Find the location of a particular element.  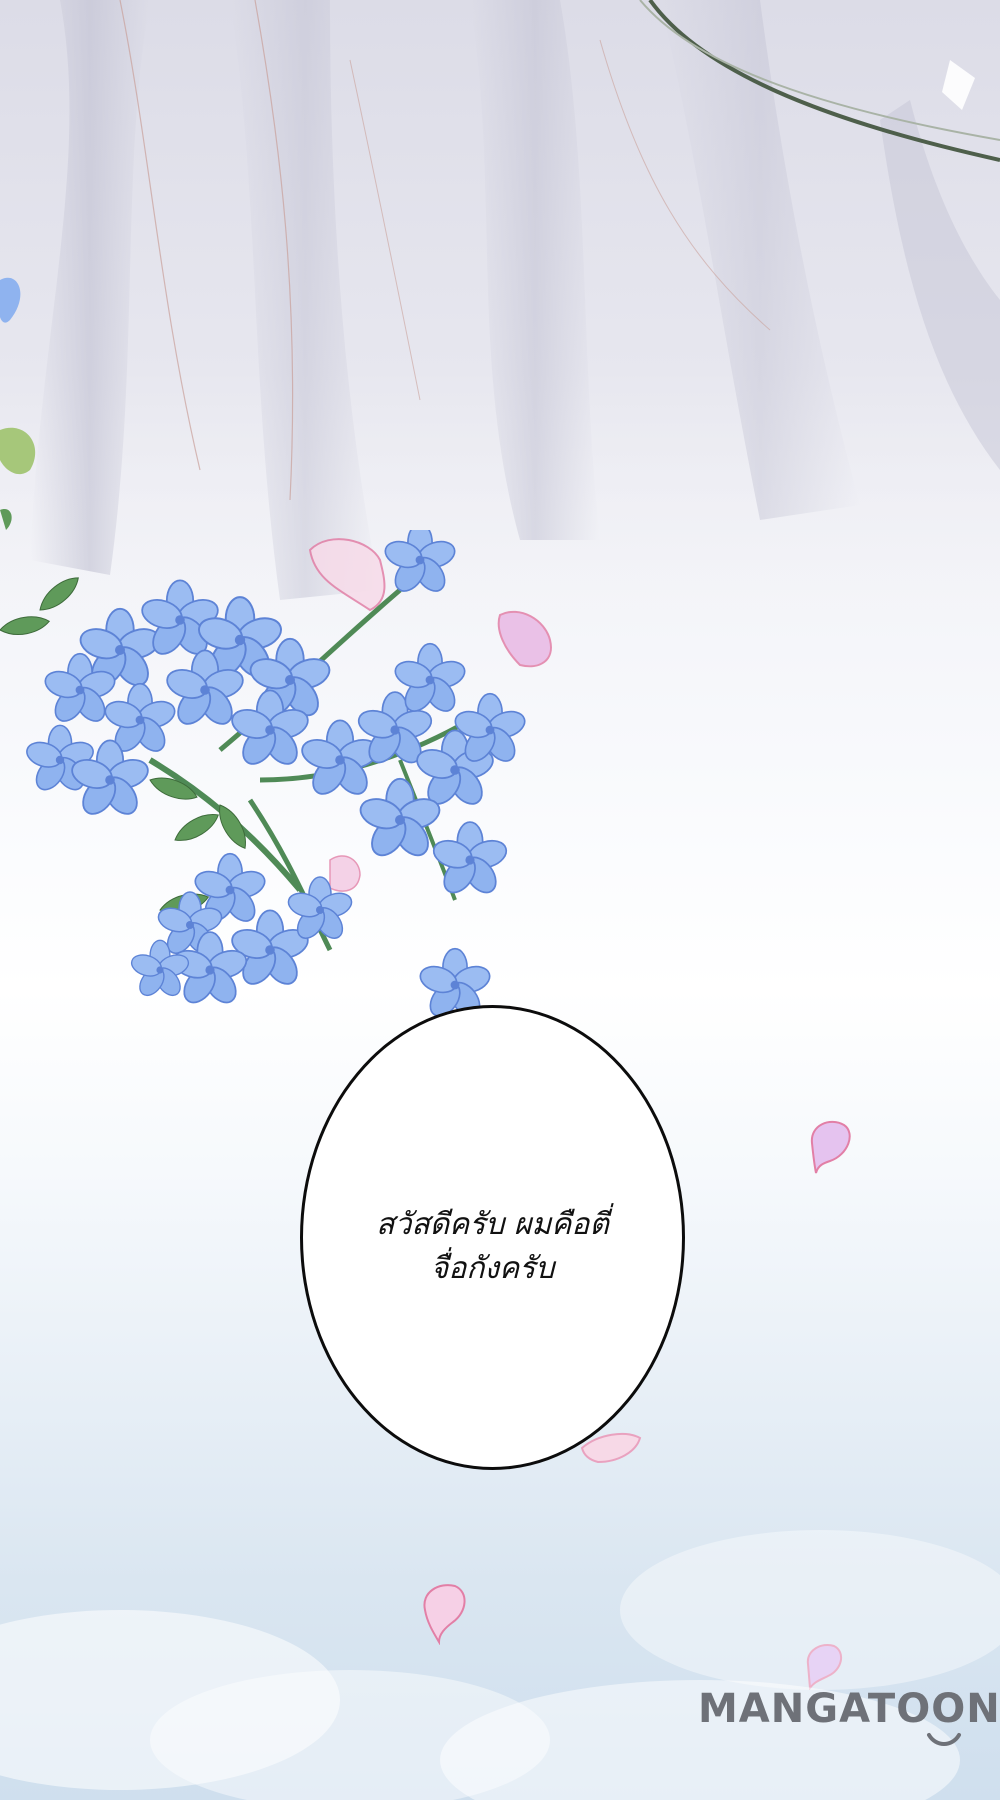

pink-petal-icon is located at coordinates (830, 1147).